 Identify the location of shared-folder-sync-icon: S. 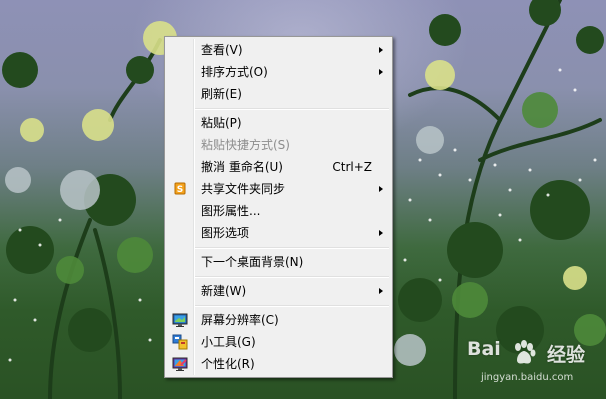
(180, 189).